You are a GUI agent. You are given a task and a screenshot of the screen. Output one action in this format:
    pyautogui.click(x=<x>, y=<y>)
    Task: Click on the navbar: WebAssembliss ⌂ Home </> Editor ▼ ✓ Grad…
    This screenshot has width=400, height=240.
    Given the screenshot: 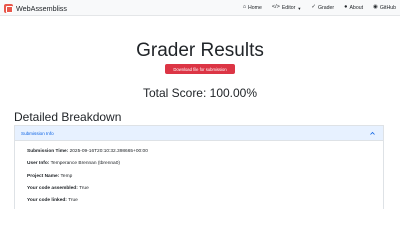 What is the action you would take?
    pyautogui.click(x=200, y=8)
    